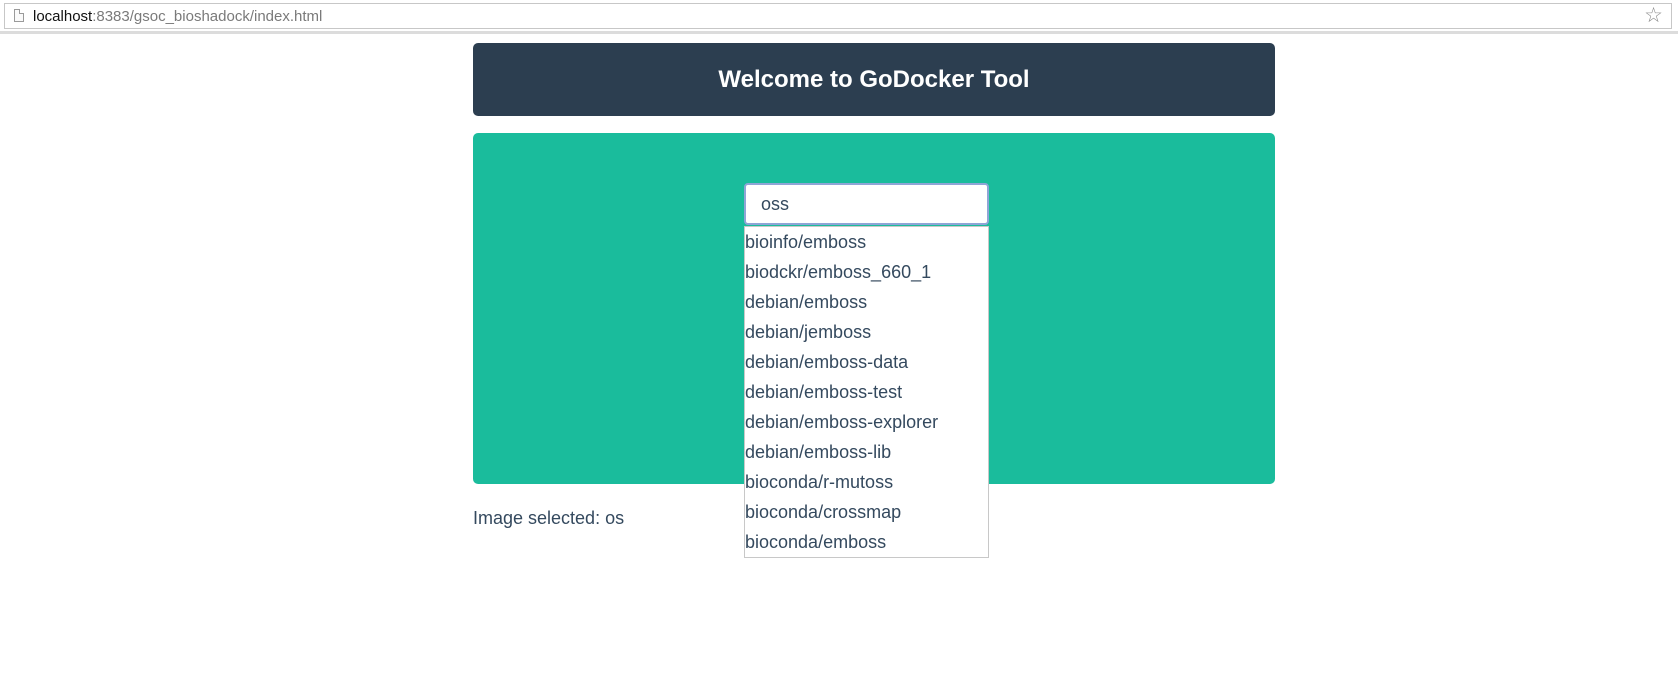 Image resolution: width=1678 pixels, height=680 pixels. I want to click on url-host: localhost, so click(63, 16).